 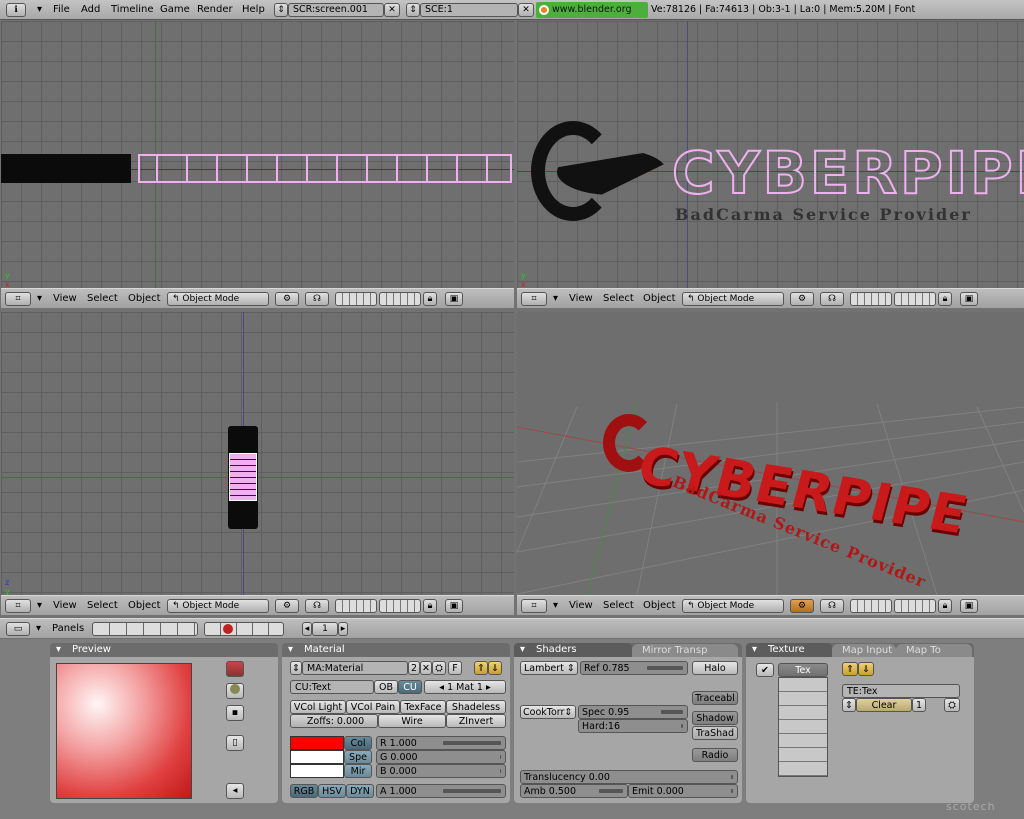 I want to click on texture-clear-button: Clear, so click(x=884, y=705).